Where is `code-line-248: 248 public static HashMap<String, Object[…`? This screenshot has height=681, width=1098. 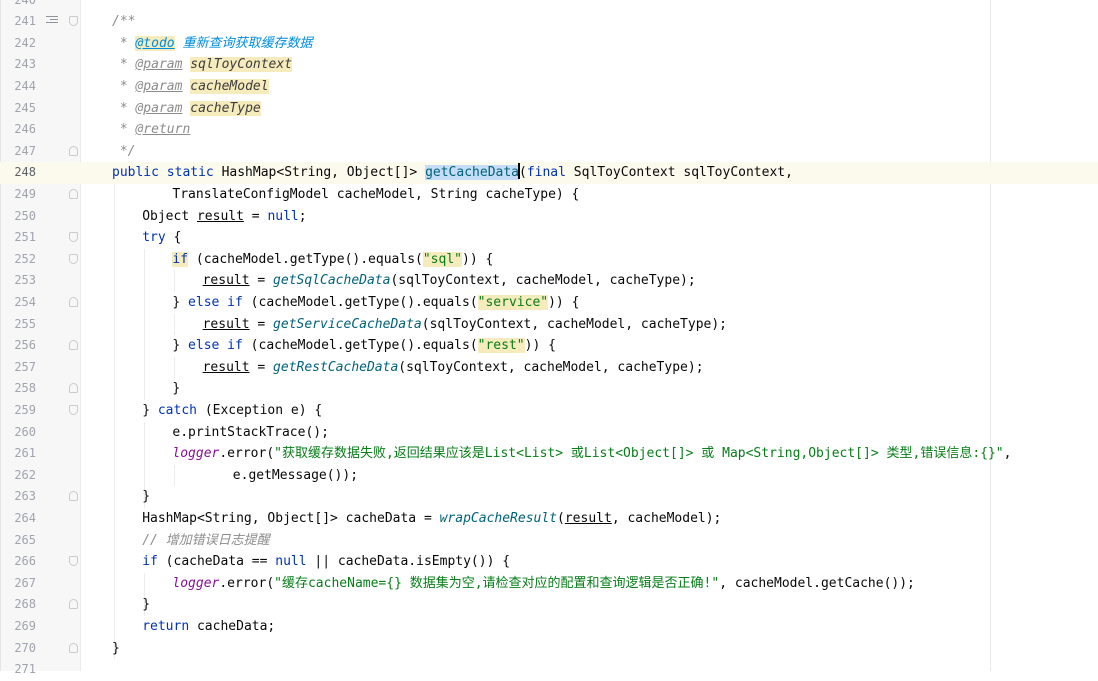
code-line-248: 248 public static HashMap<String, Object[… is located at coordinates (549, 173).